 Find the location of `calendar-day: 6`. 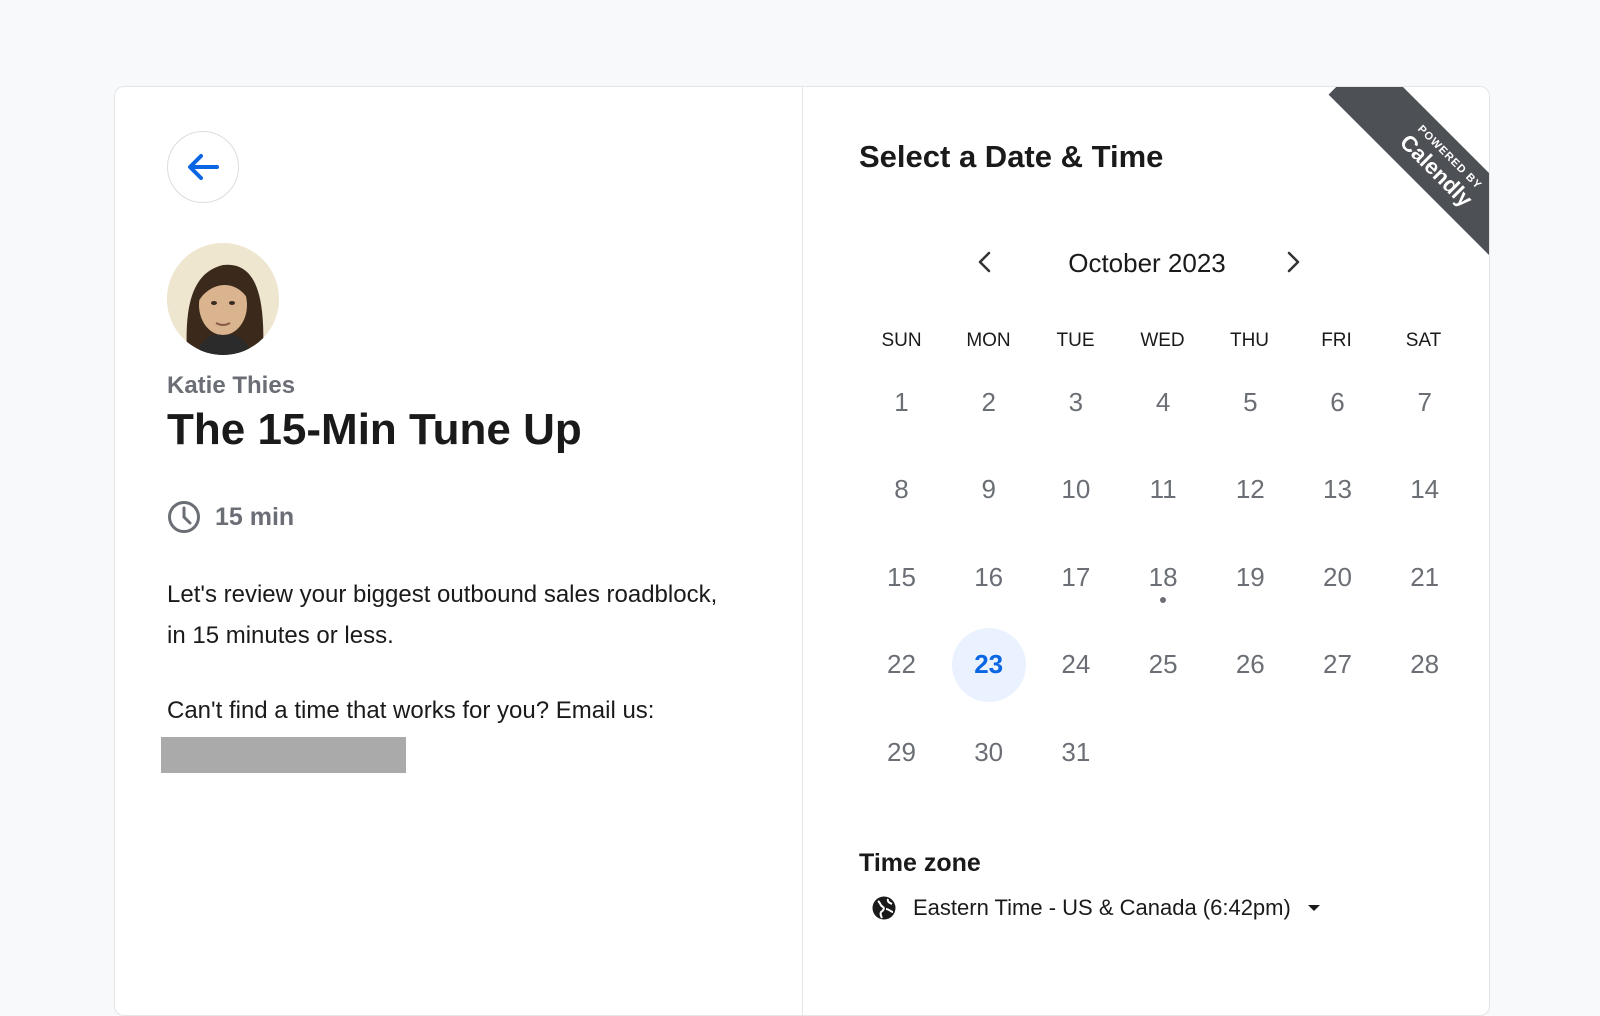

calendar-day: 6 is located at coordinates (1337, 401).